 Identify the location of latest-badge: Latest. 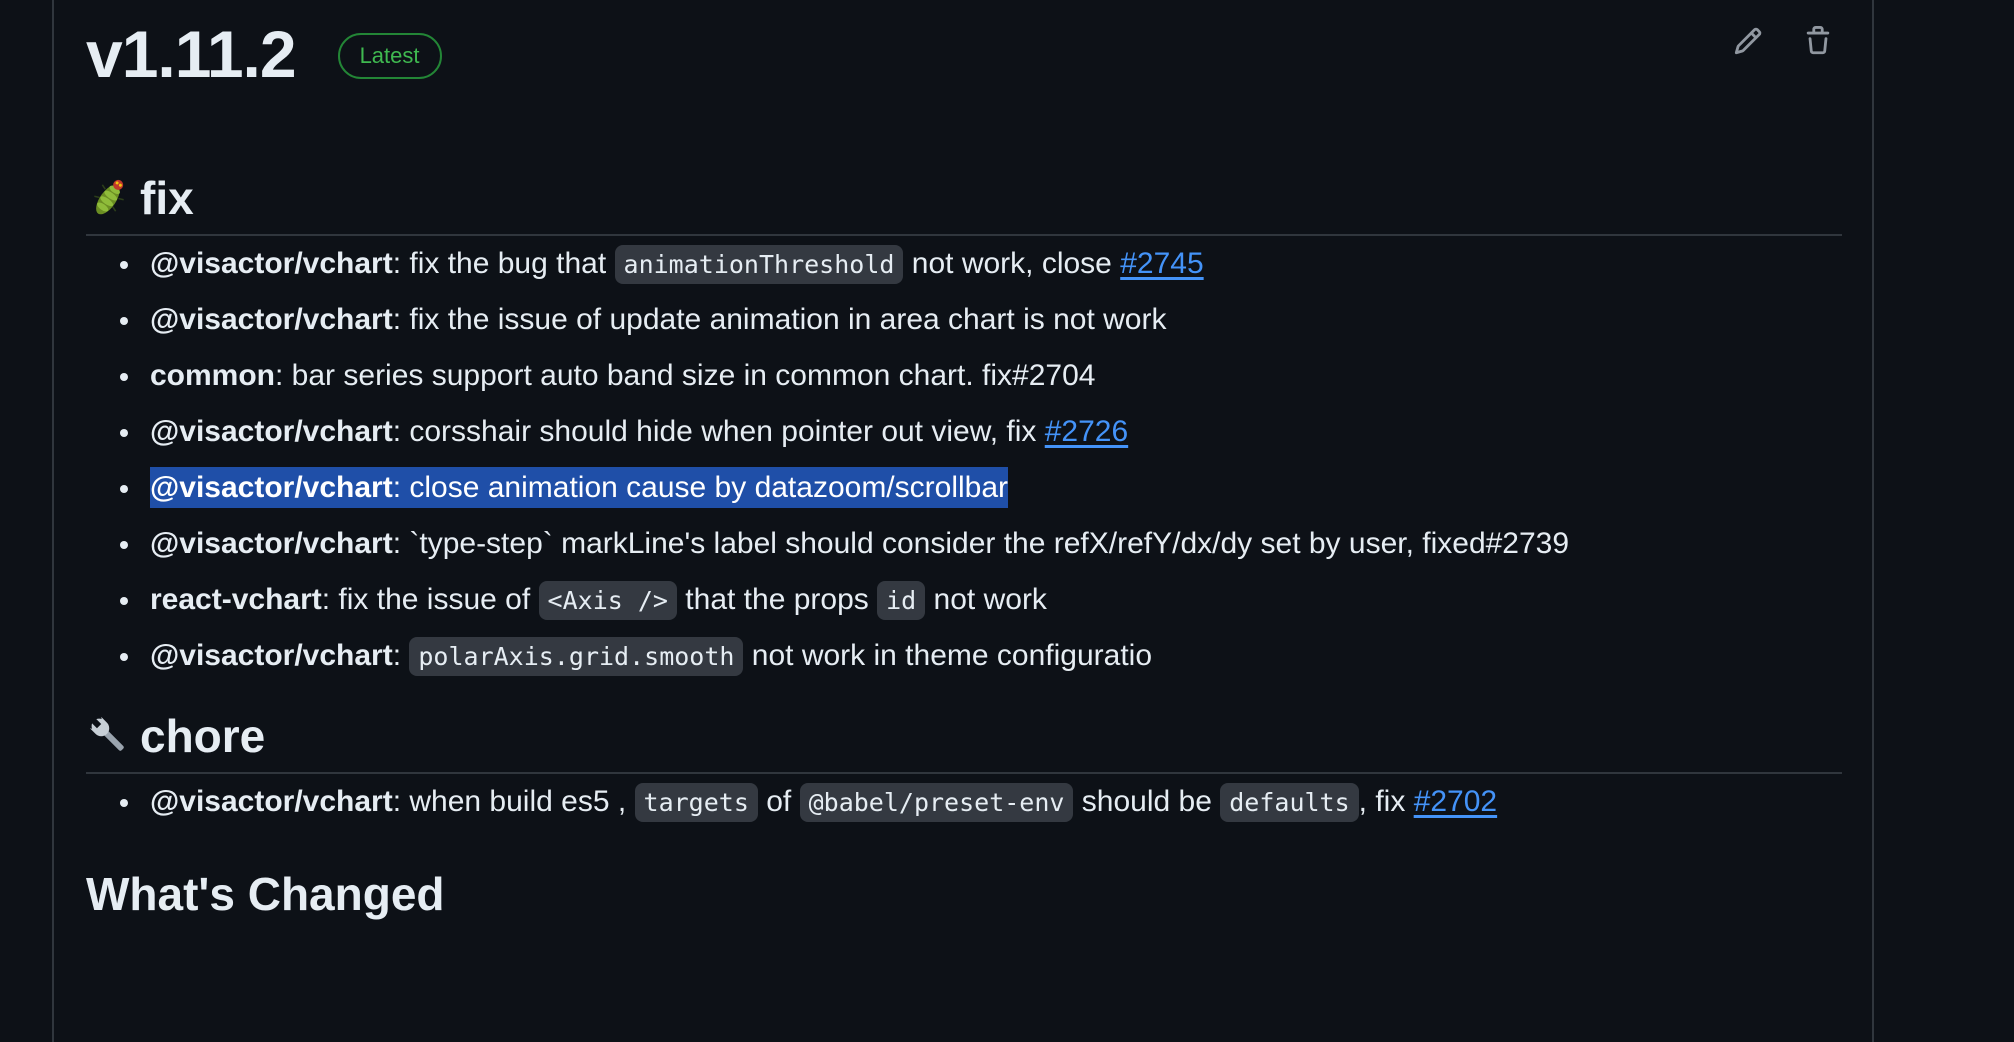
(389, 56).